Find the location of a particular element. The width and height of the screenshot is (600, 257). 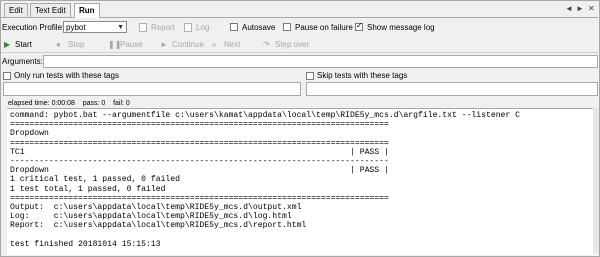

autosave-checkbox is located at coordinates (234, 27).